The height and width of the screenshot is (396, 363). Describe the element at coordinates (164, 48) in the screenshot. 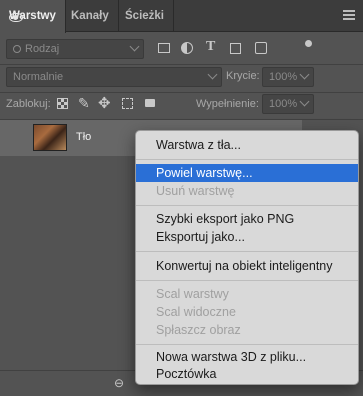

I see `image-filter-icon` at that location.